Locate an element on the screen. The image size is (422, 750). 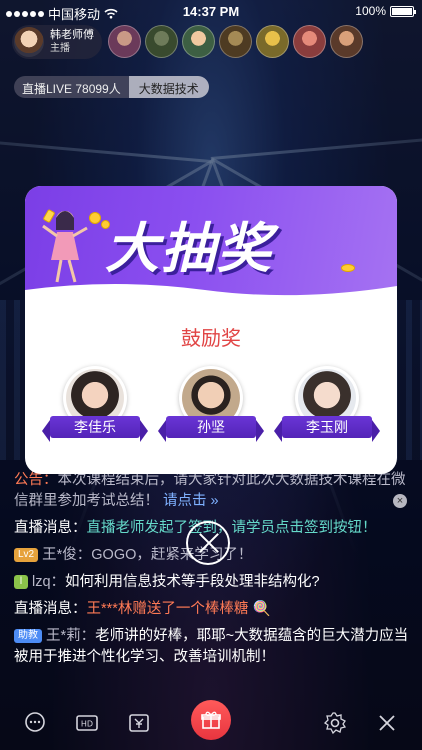
level-badge: Lv2 is located at coordinates (26, 555).